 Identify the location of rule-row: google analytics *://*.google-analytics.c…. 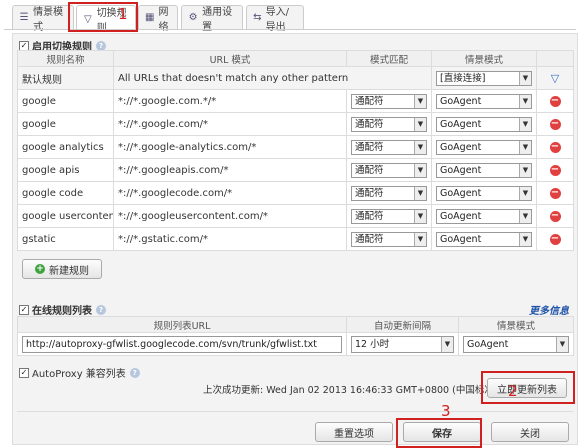
(295, 147).